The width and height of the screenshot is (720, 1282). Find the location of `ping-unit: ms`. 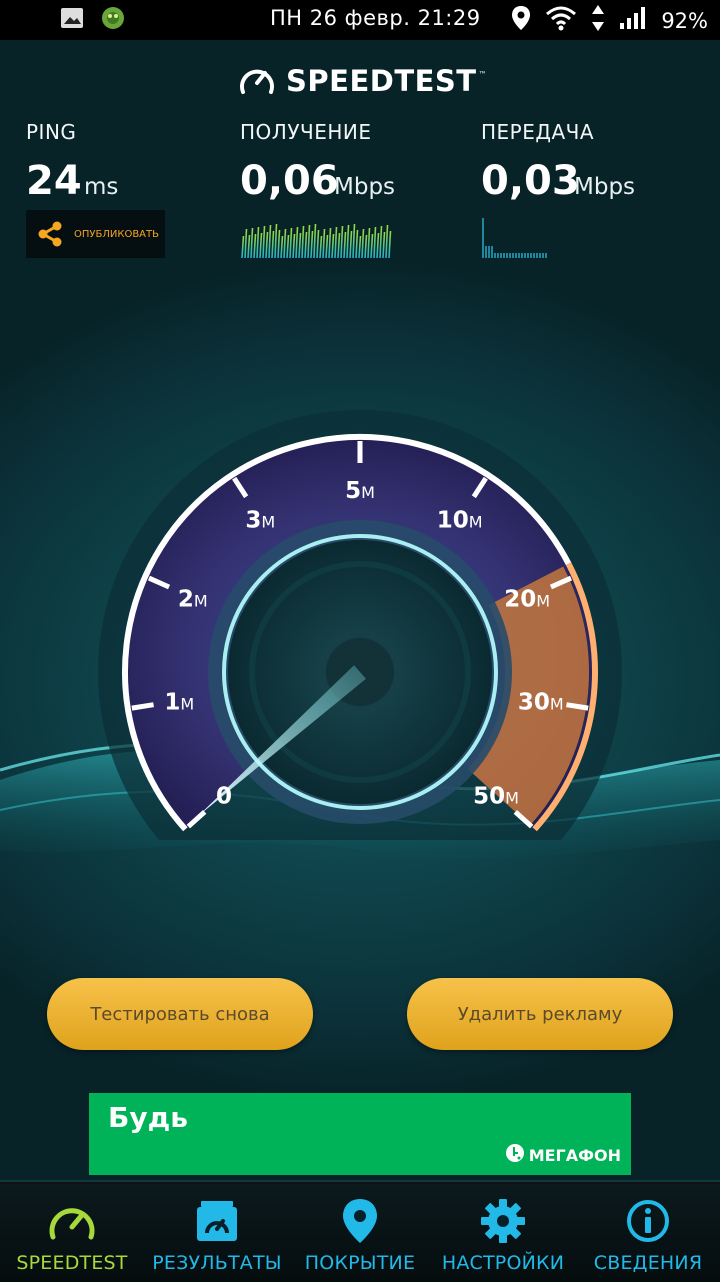

ping-unit: ms is located at coordinates (101, 187).